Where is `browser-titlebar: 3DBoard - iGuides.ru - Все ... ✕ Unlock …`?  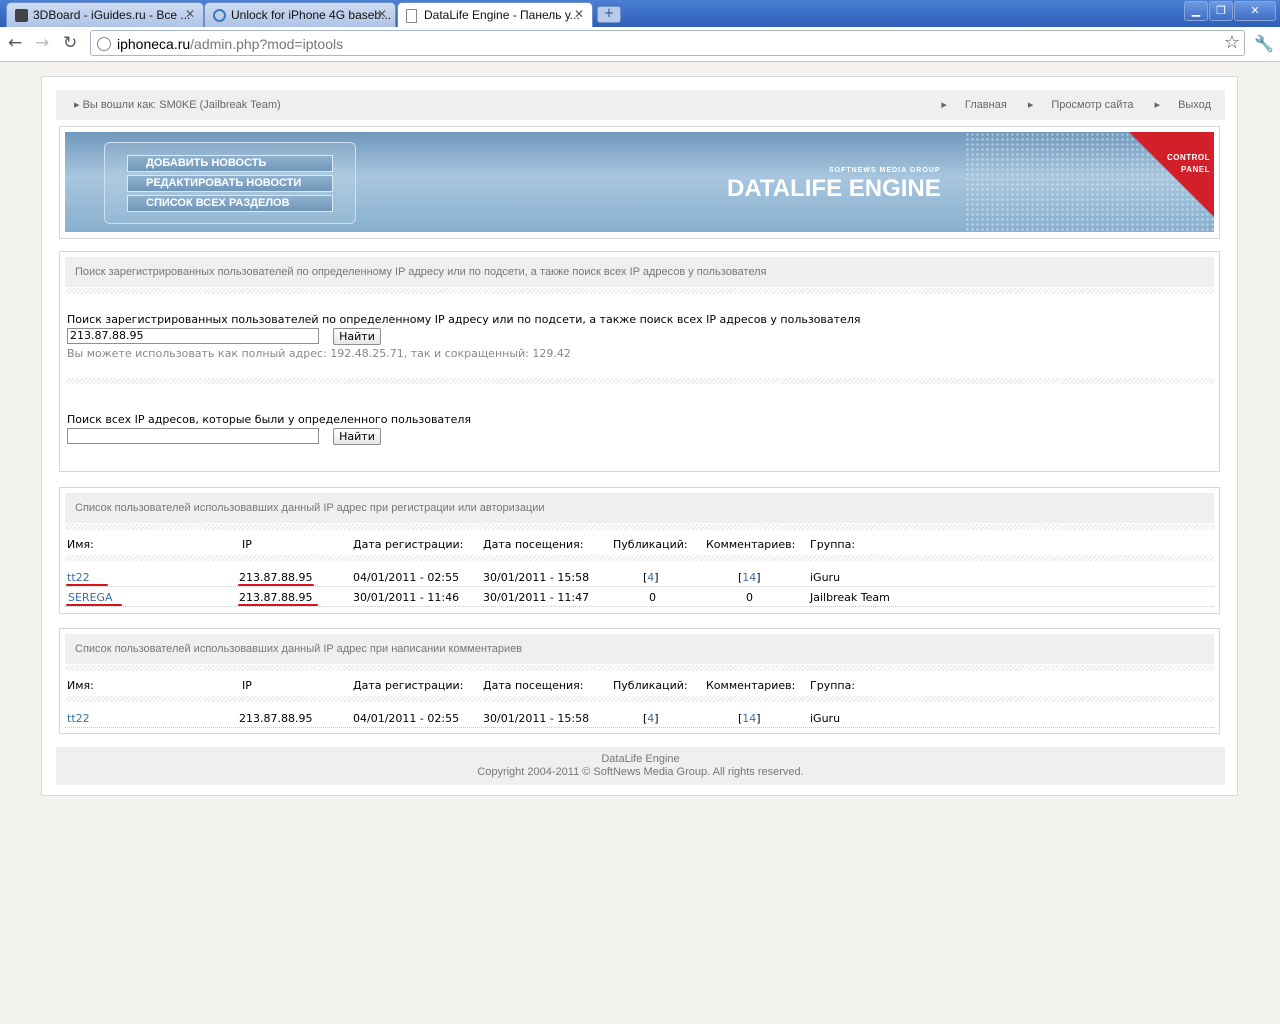 browser-titlebar: 3DBoard - iGuides.ru - Все ... ✕ Unlock … is located at coordinates (640, 14).